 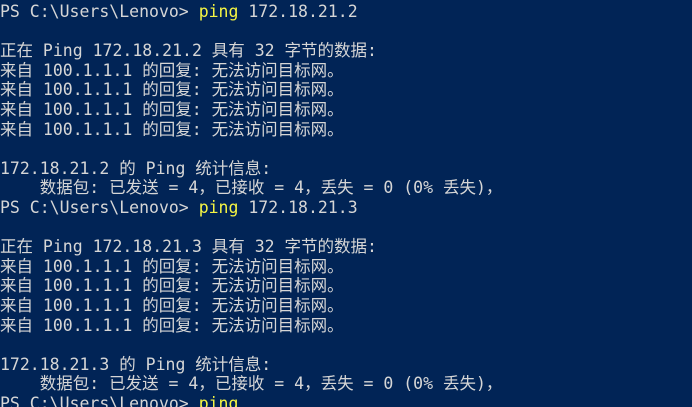 I want to click on prompt-line: PS C:\Users\Lenovo> ping, so click(x=346, y=400).